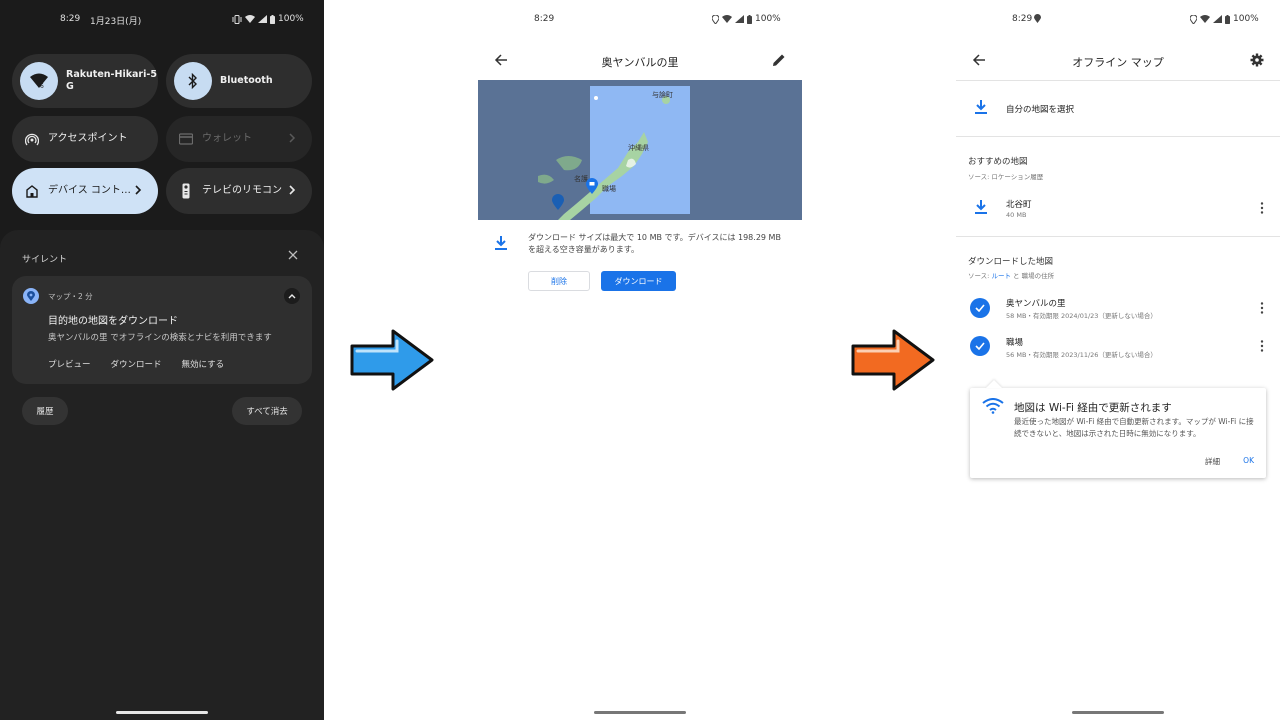 Image resolution: width=1280 pixels, height=720 pixels. I want to click on edit-pencil-icon, so click(779, 60).